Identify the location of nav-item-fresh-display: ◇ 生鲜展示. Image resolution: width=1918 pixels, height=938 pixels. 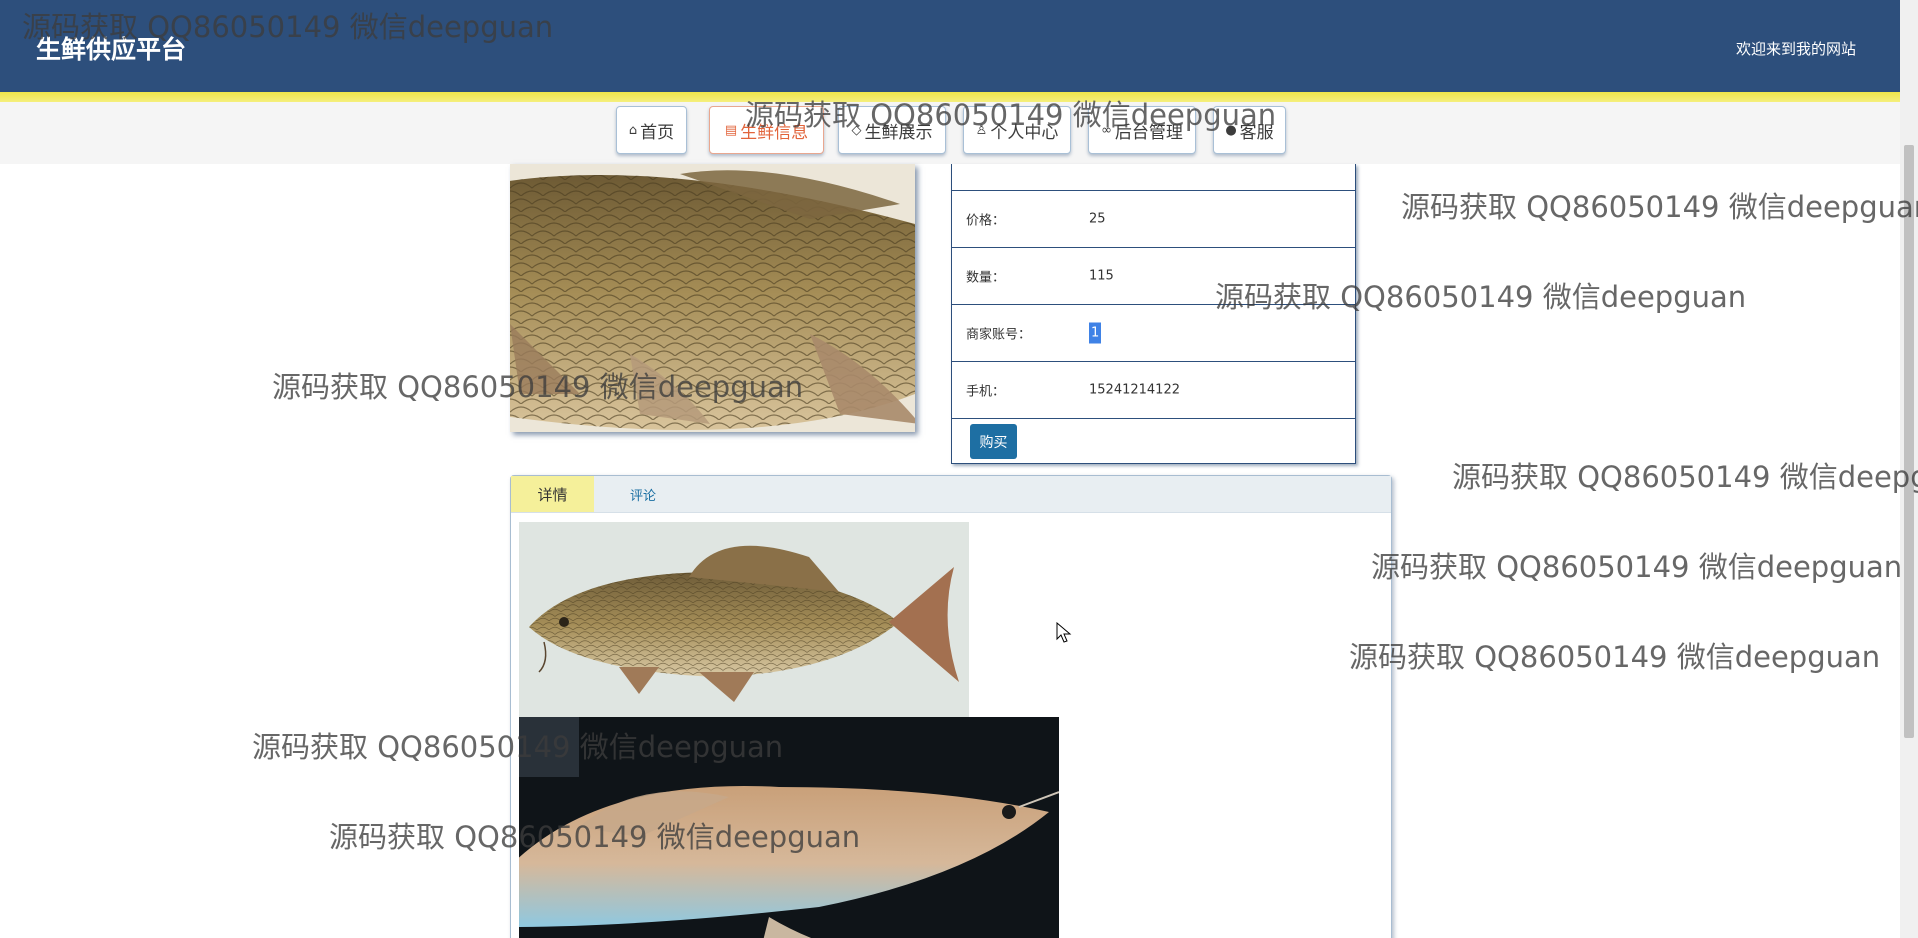
(892, 130).